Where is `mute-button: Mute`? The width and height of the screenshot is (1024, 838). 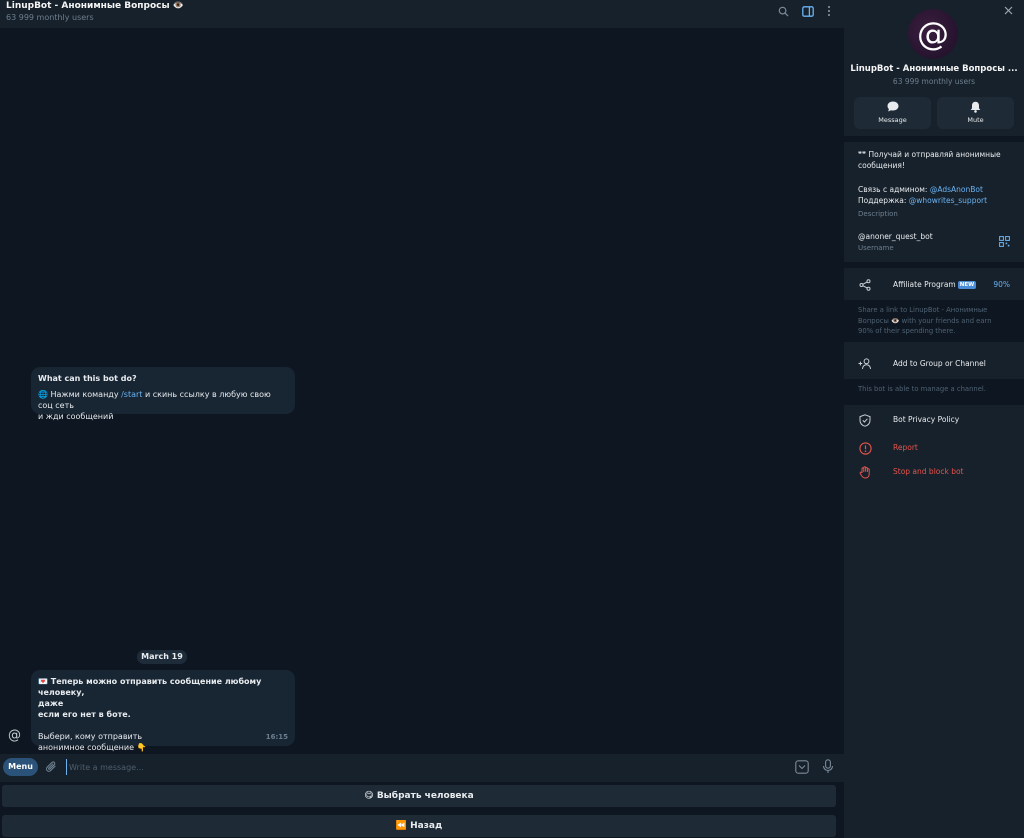
mute-button: Mute is located at coordinates (975, 113).